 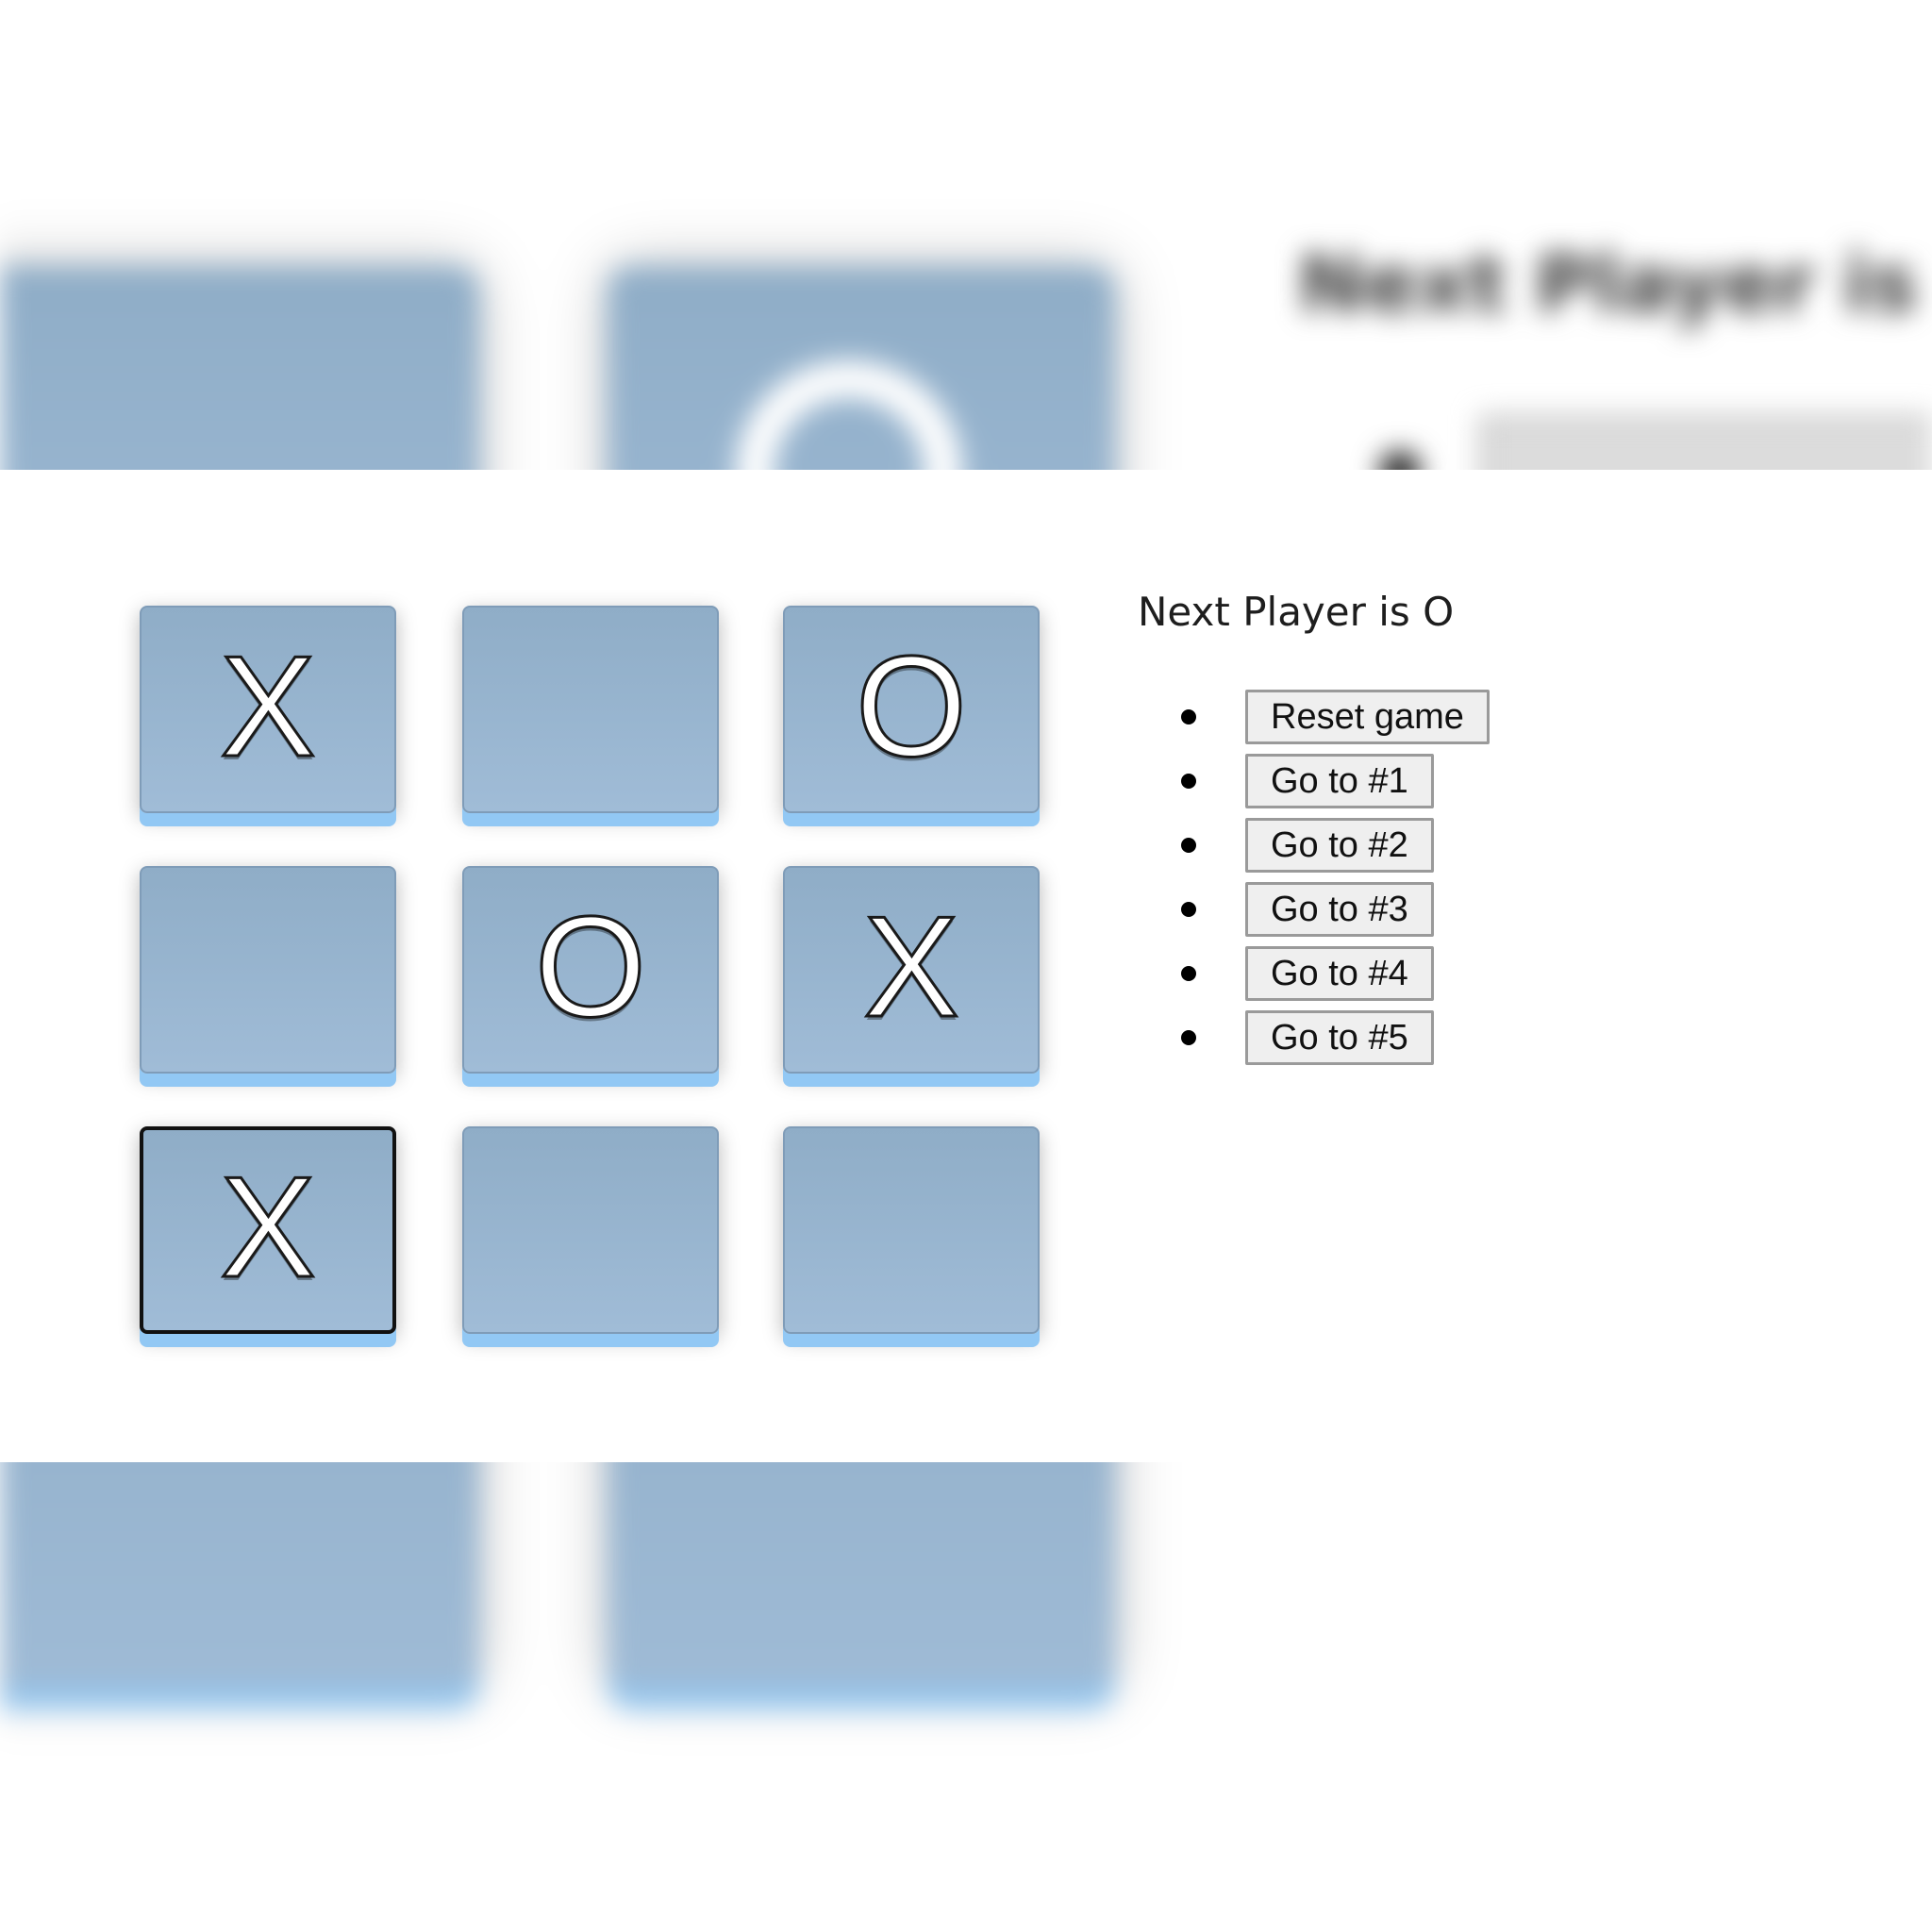 I want to click on board-square-7: X, so click(x=268, y=1230).